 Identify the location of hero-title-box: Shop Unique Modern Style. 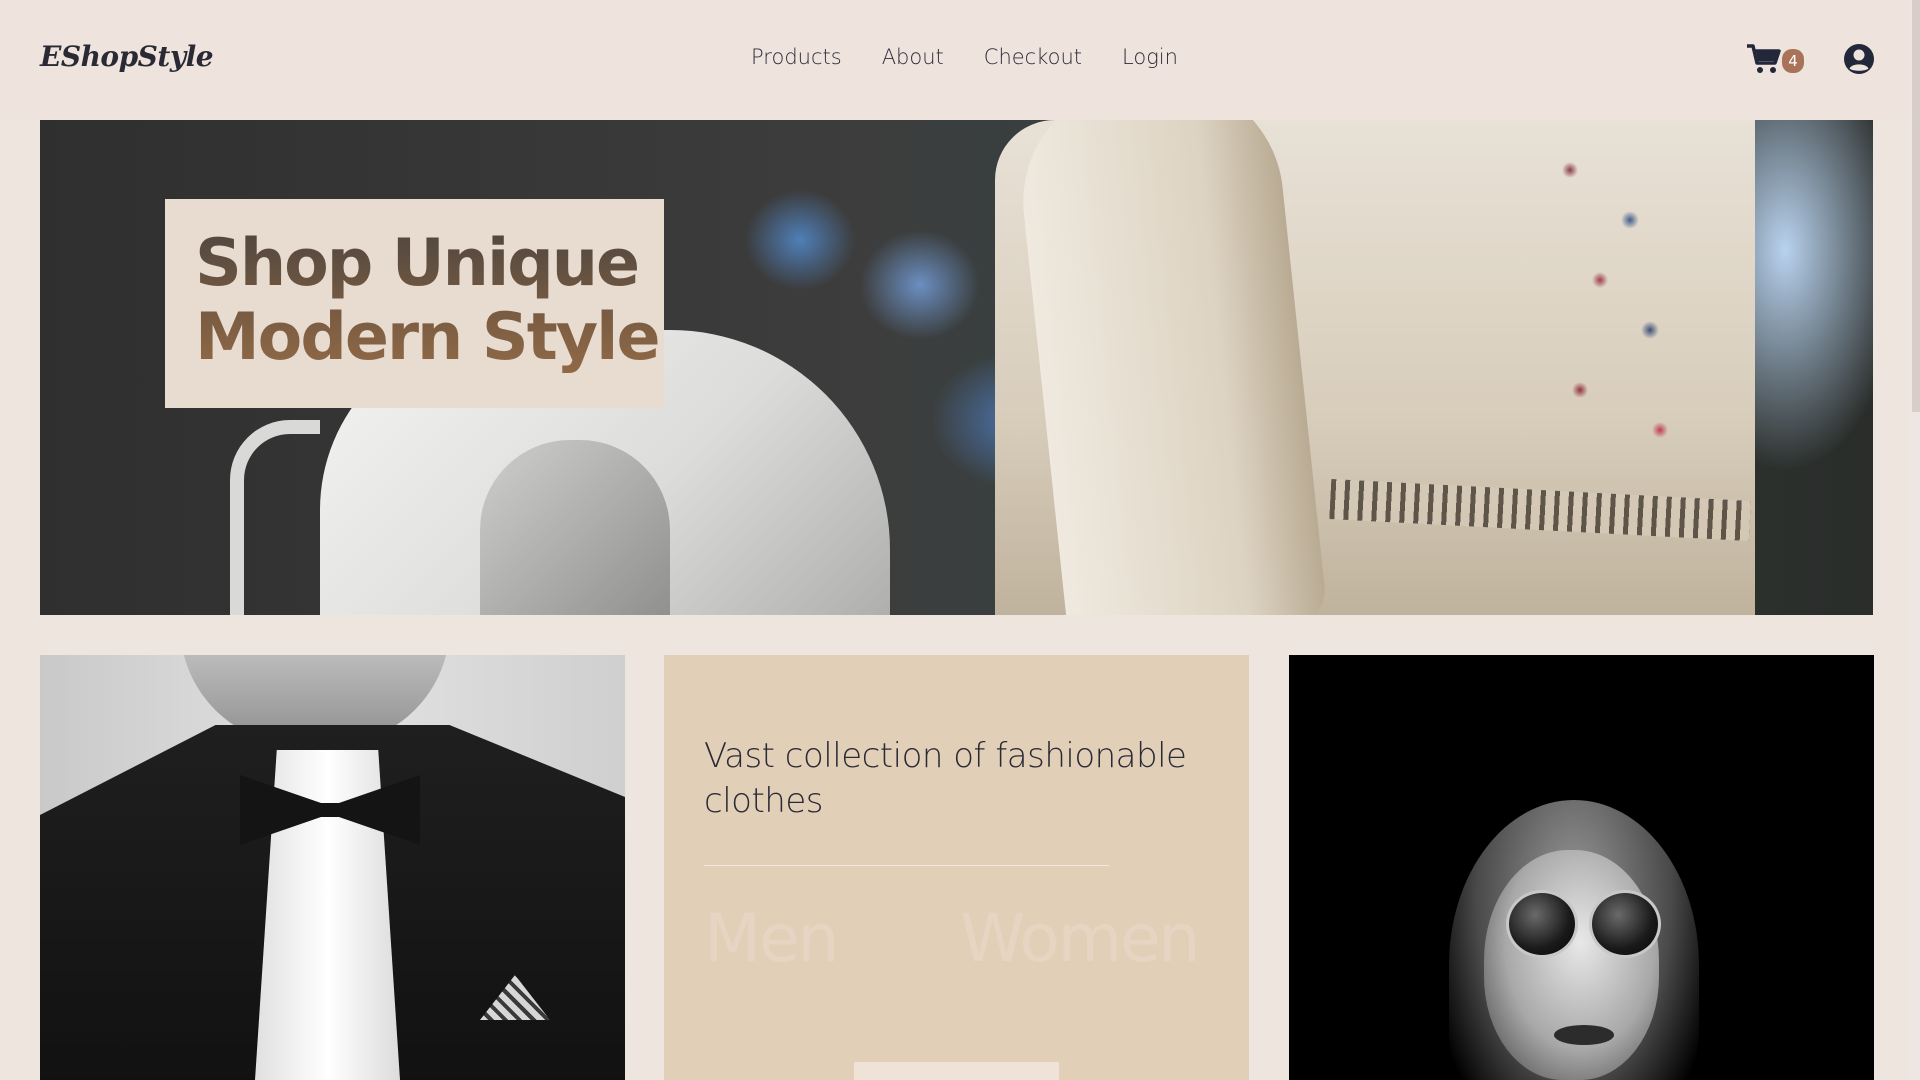
(414, 303).